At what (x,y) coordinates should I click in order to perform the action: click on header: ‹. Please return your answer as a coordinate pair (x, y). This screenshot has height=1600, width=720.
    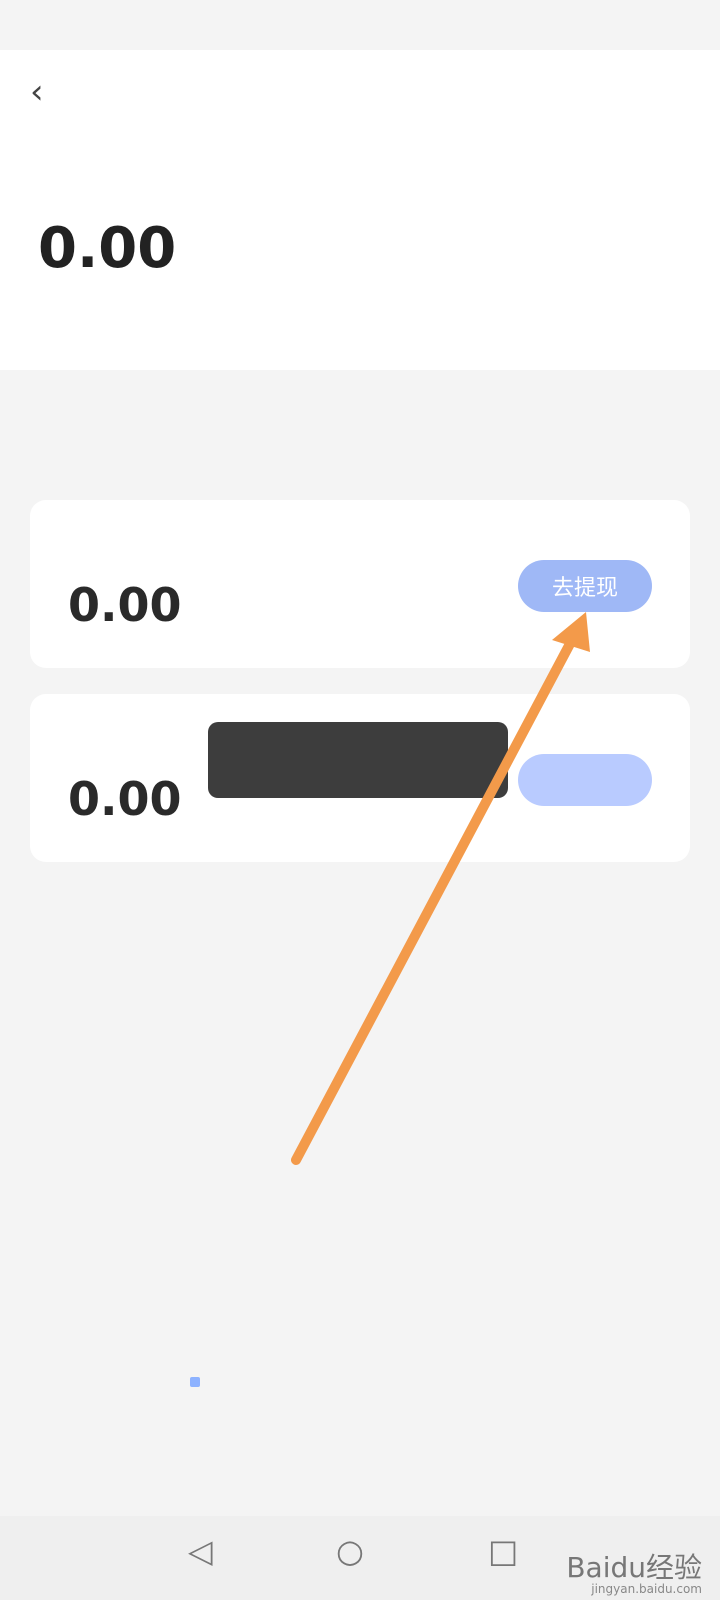
    Looking at the image, I should click on (360, 90).